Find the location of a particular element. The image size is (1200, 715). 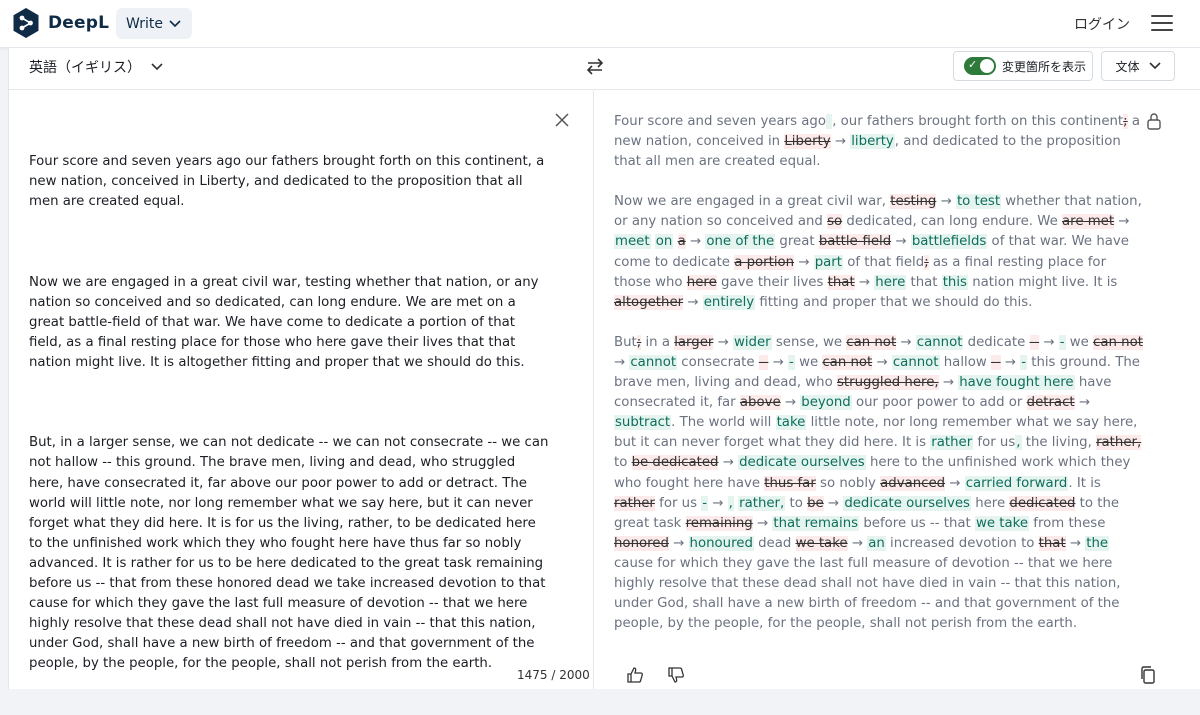

source-language-selector: 英語（イギリス） is located at coordinates (96, 67).